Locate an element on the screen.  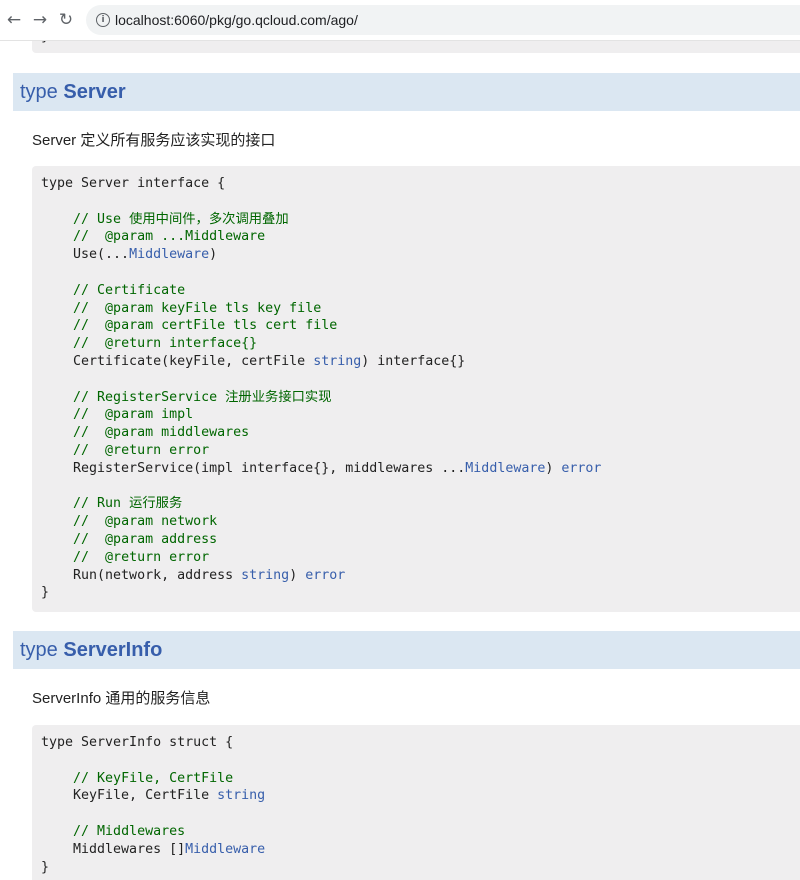
code-comment: // @param keyFile tls key file is located at coordinates (197, 308).